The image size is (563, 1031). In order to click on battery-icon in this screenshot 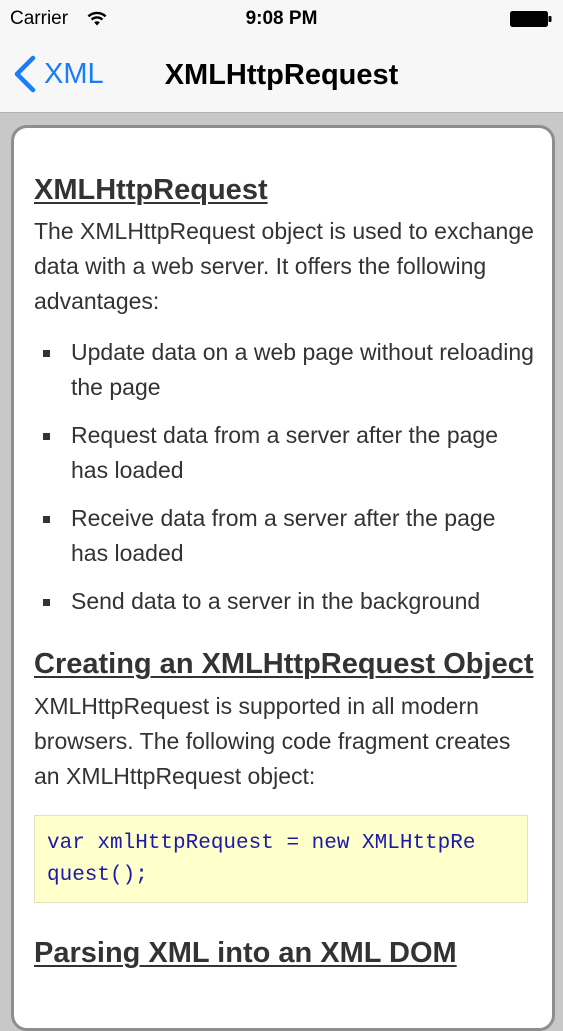, I will do `click(531, 19)`.